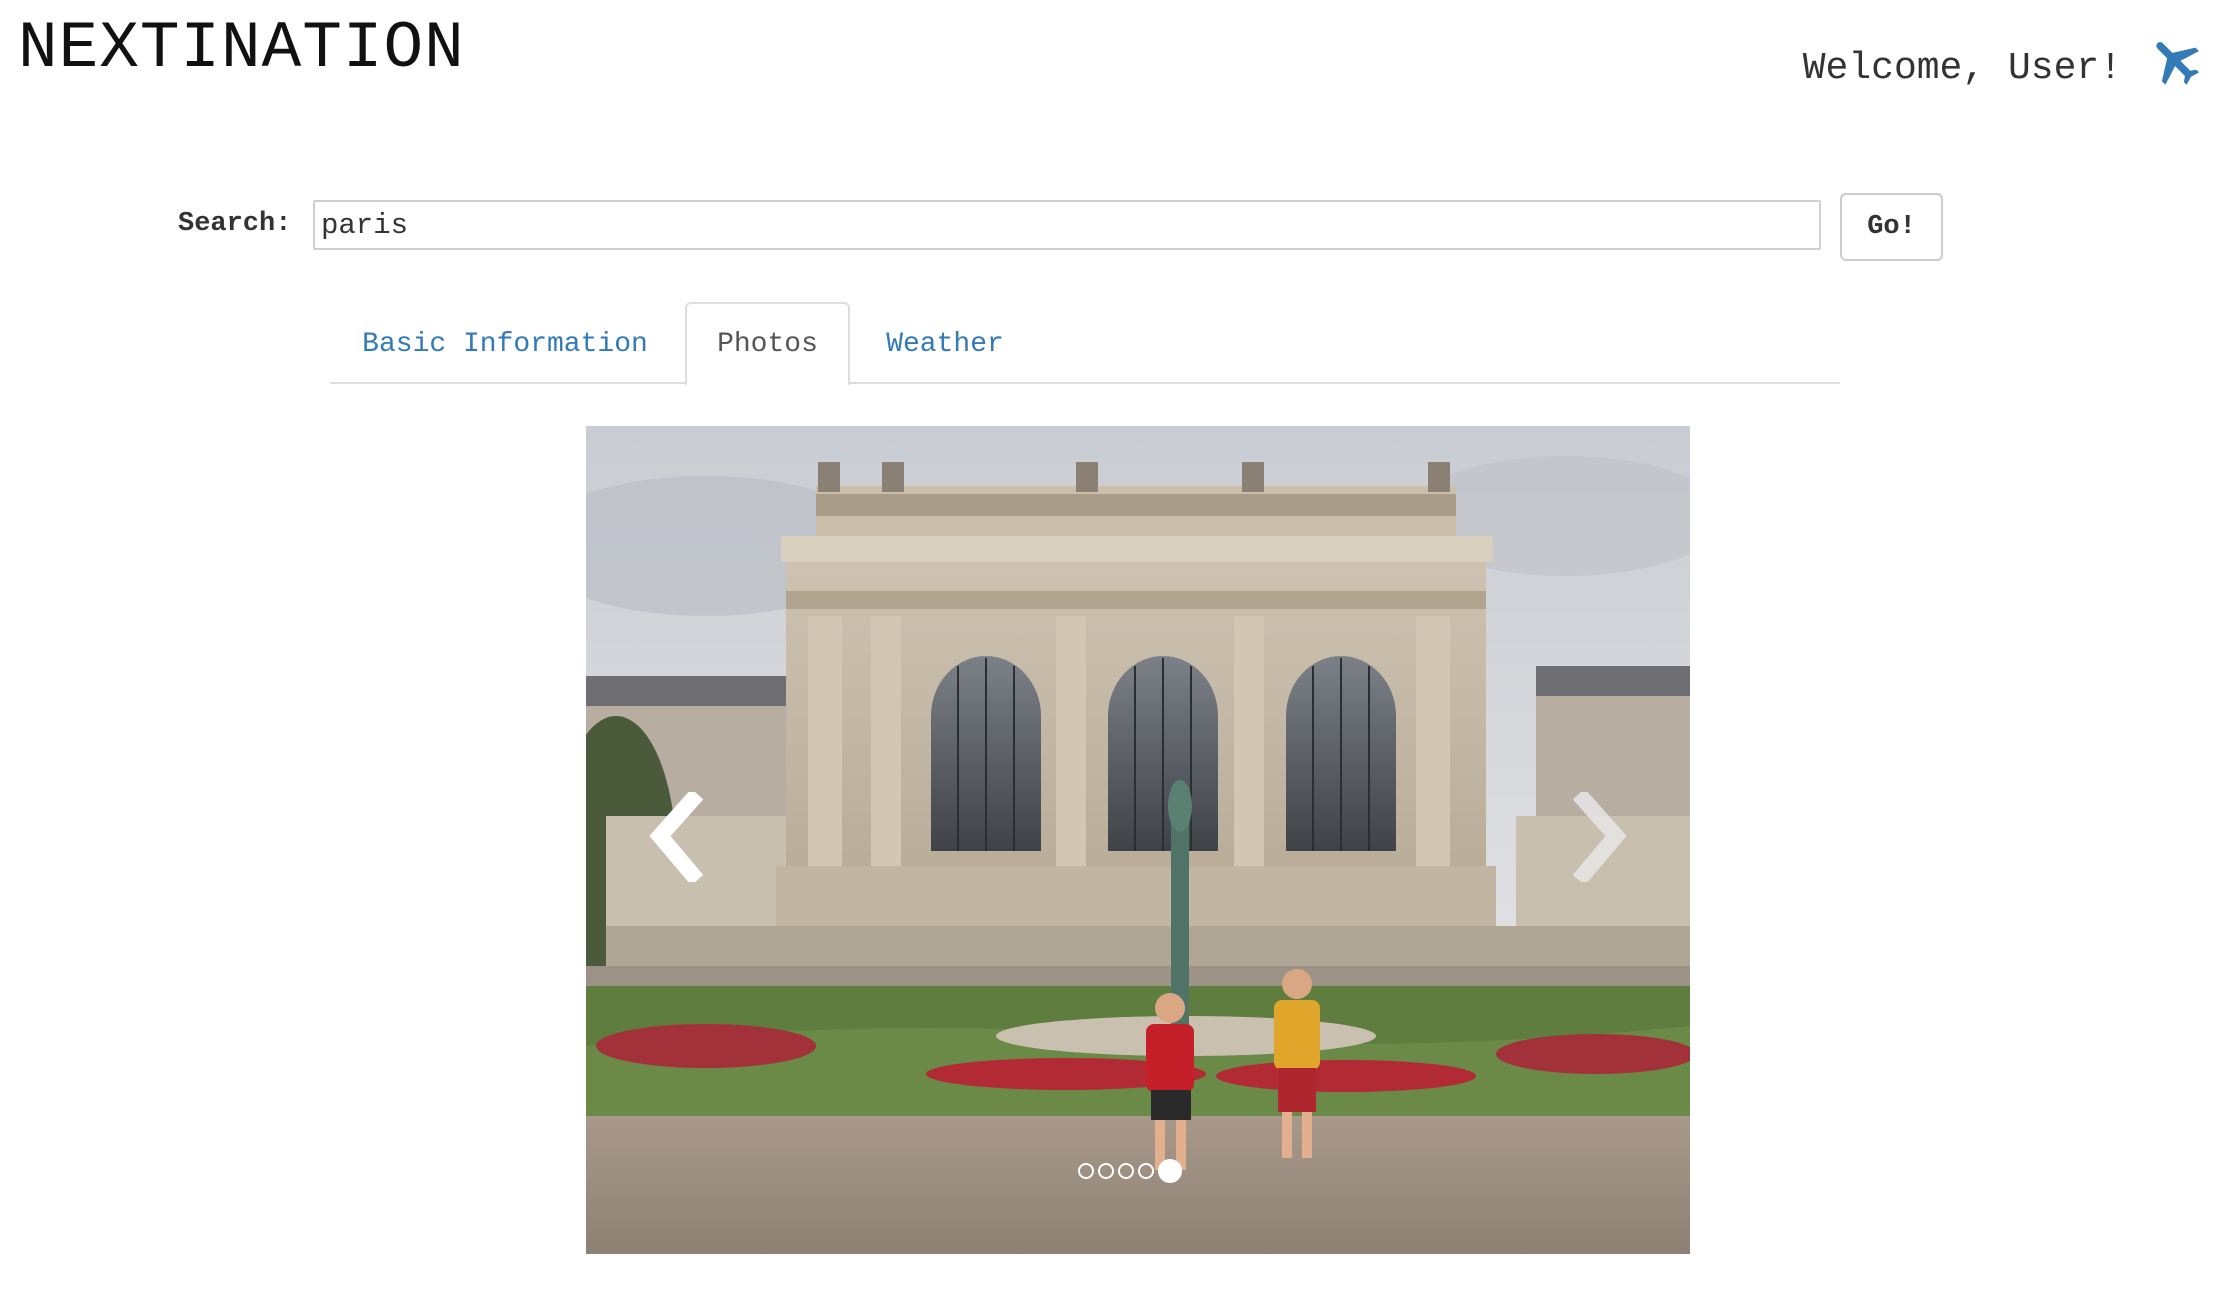  I want to click on carousel-indicators, so click(1130, 1171).